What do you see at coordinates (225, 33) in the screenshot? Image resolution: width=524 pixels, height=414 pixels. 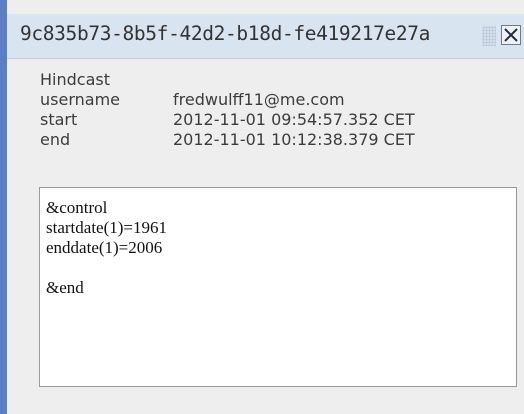 I see `window-title: 9c835b73-8b5f-42d2-b18d-fe419217e27a` at bounding box center [225, 33].